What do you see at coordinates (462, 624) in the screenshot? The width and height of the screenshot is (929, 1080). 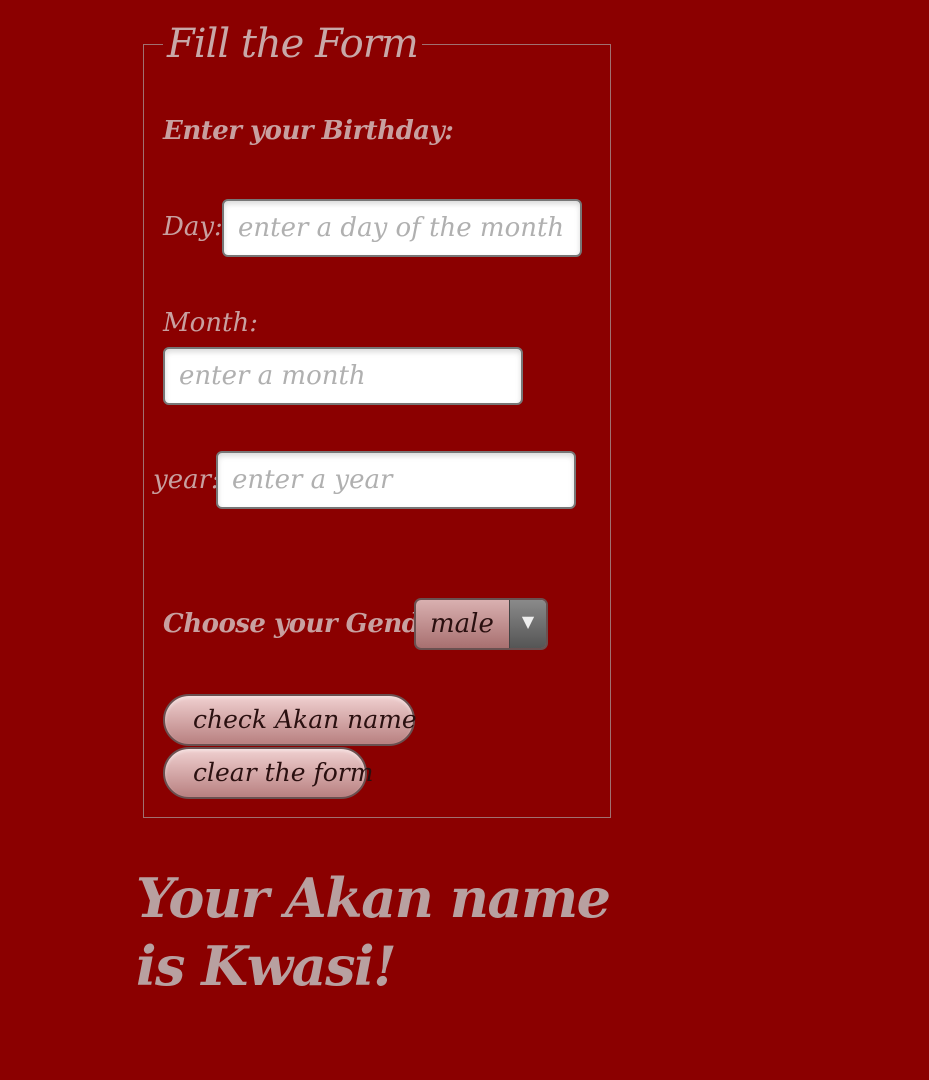 I see `gender-selected-value: male` at bounding box center [462, 624].